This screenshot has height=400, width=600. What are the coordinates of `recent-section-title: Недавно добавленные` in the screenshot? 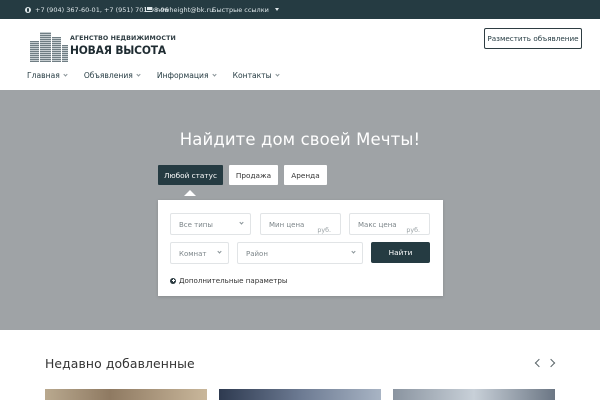 It's located at (120, 363).